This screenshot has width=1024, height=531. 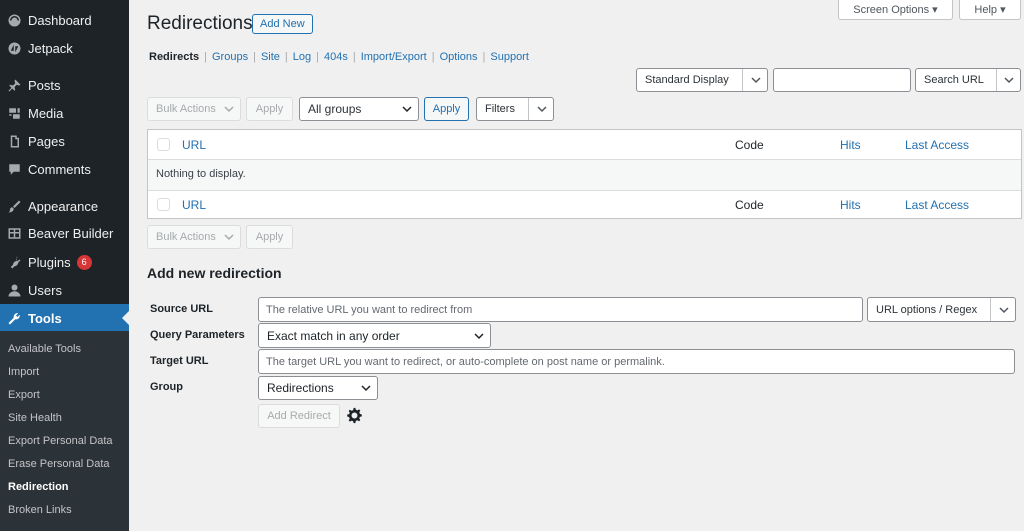 I want to click on source-url-label: Source URL, so click(x=181, y=309).